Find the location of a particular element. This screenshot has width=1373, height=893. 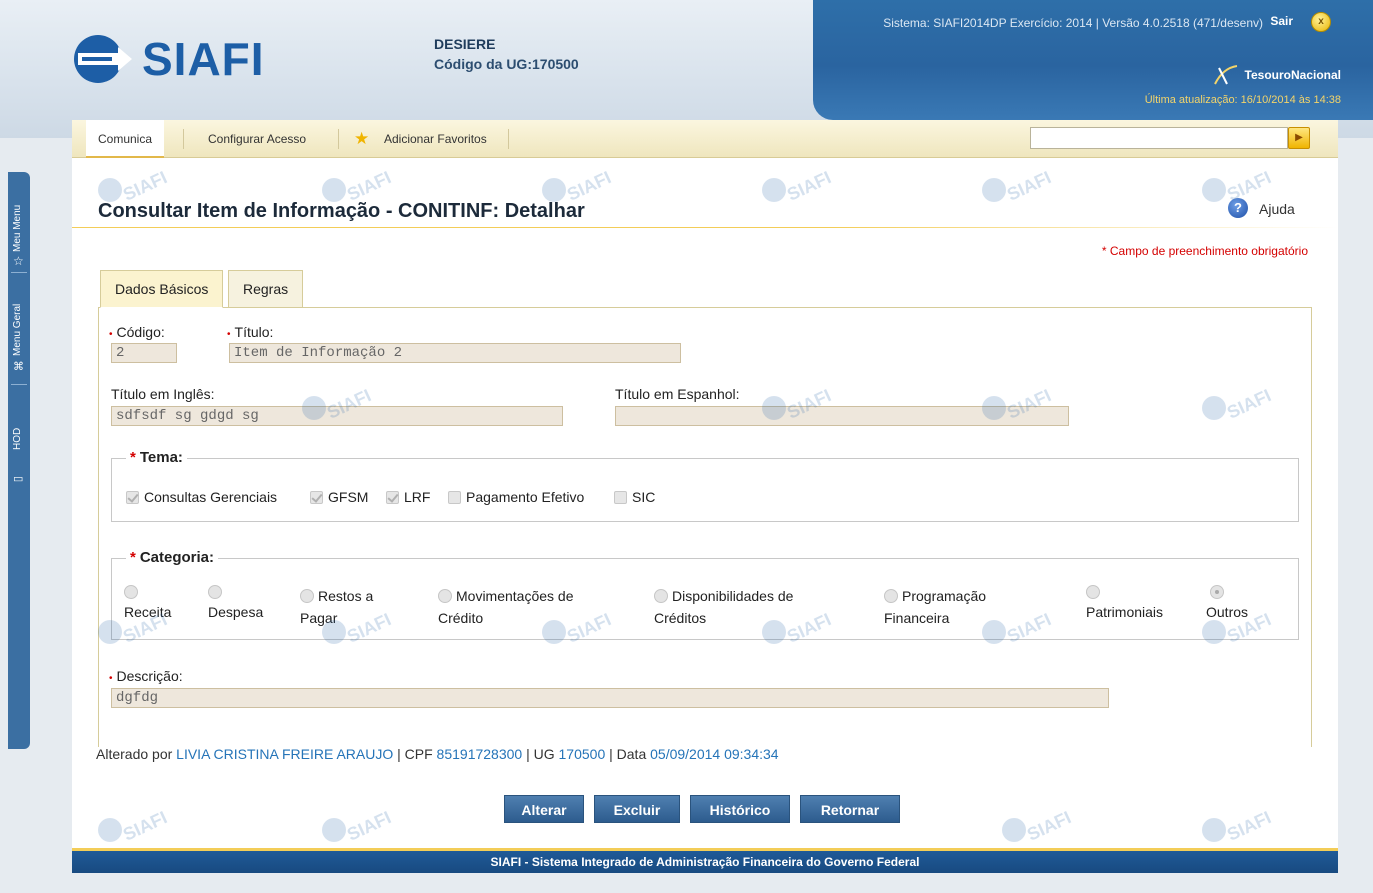

categoria-radio-receita: Receita is located at coordinates (147, 604).